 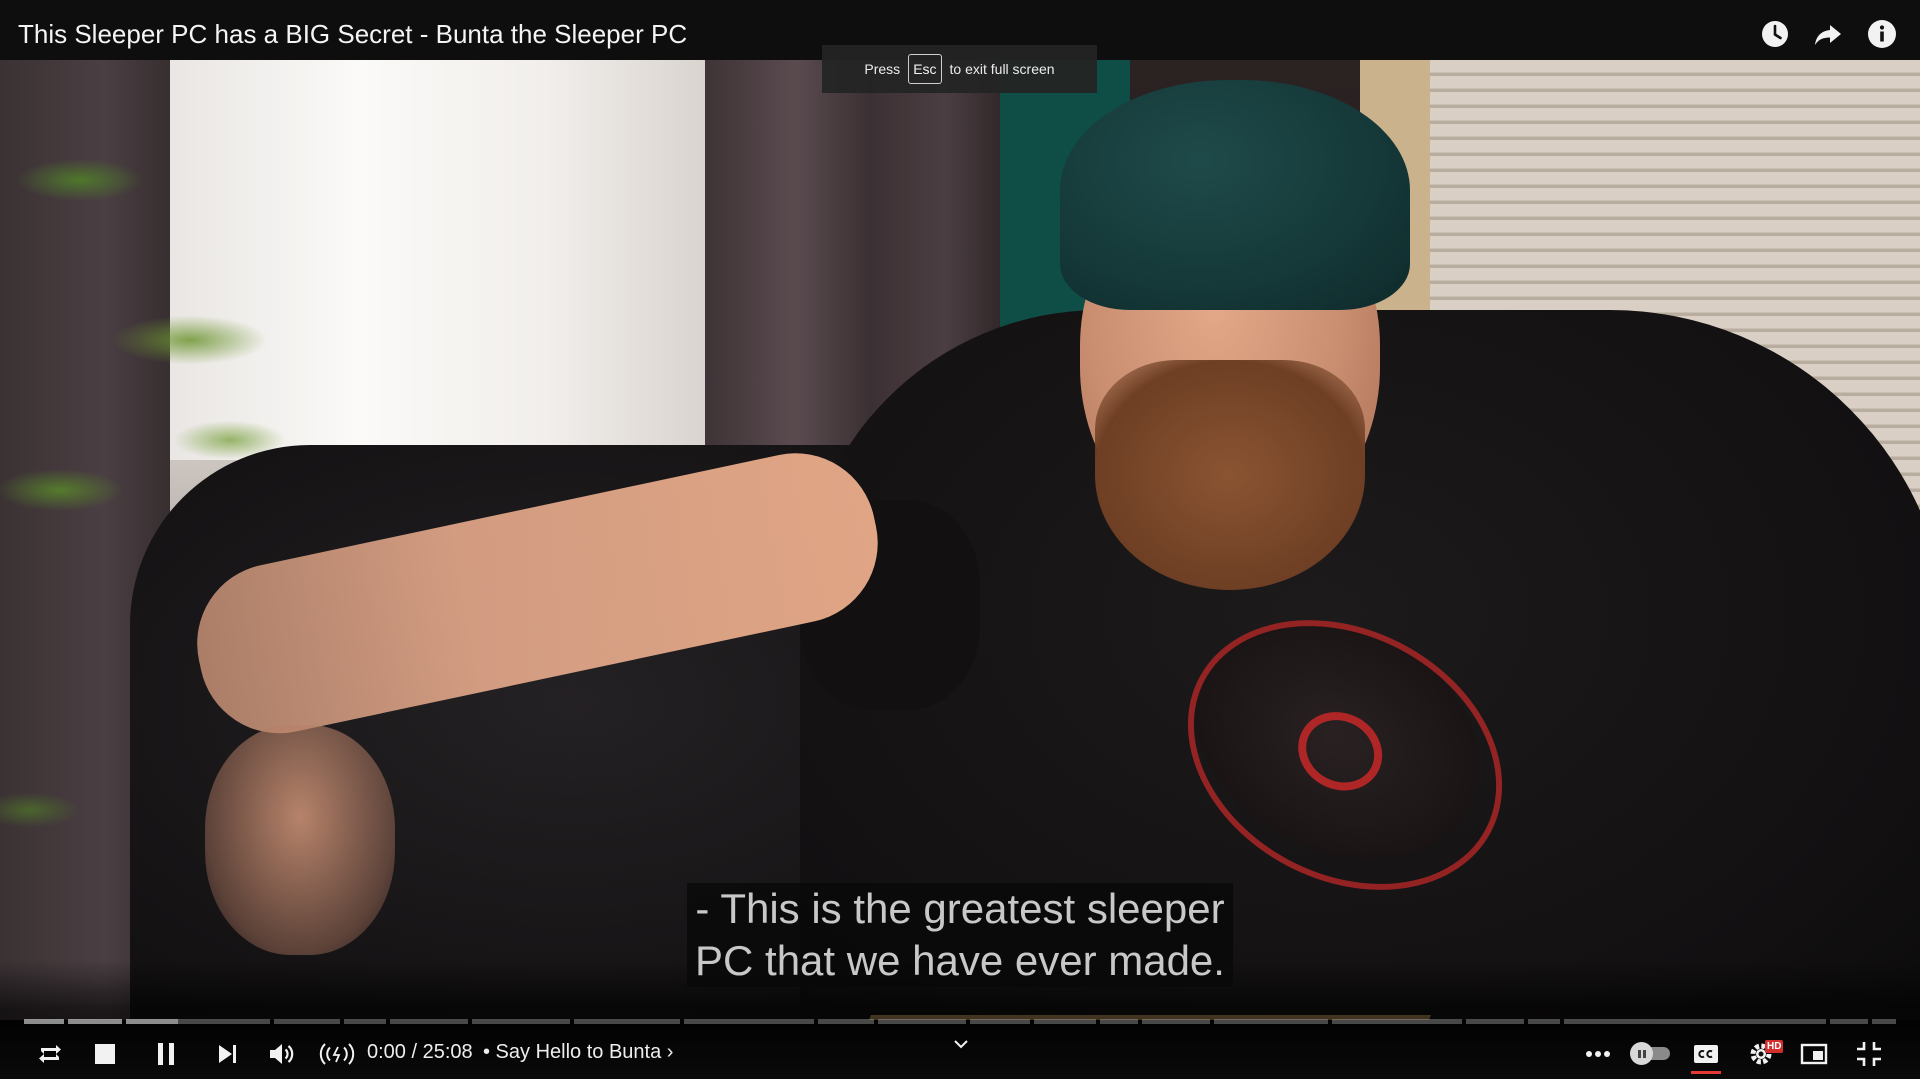 What do you see at coordinates (1763, 1054) in the screenshot?
I see `settings-icon: HD` at bounding box center [1763, 1054].